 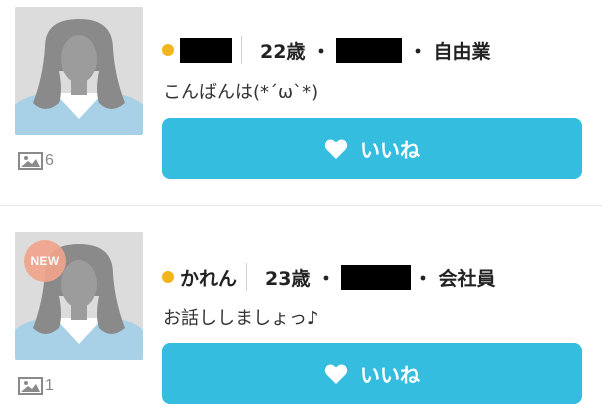 I want to click on occupation-label: 自由業, so click(x=462, y=51).